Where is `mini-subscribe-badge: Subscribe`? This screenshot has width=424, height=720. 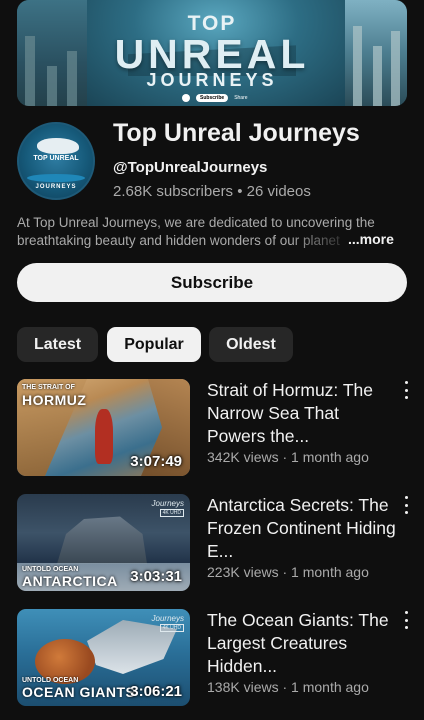 mini-subscribe-badge: Subscribe is located at coordinates (212, 98).